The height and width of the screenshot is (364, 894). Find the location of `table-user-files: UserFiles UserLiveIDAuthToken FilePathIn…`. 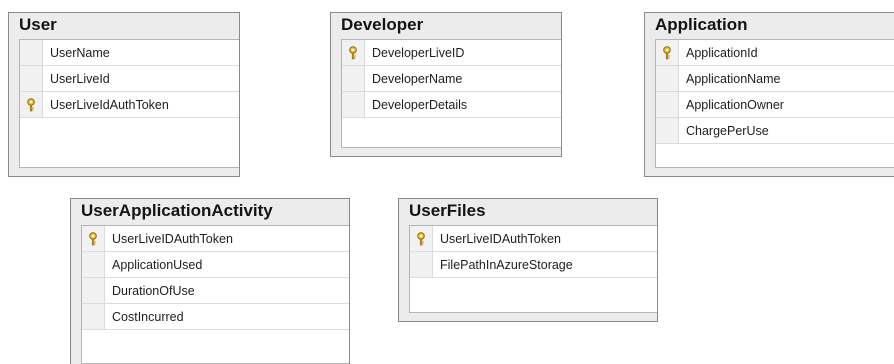

table-user-files: UserFiles UserLiveIDAuthToken FilePathIn… is located at coordinates (528, 260).